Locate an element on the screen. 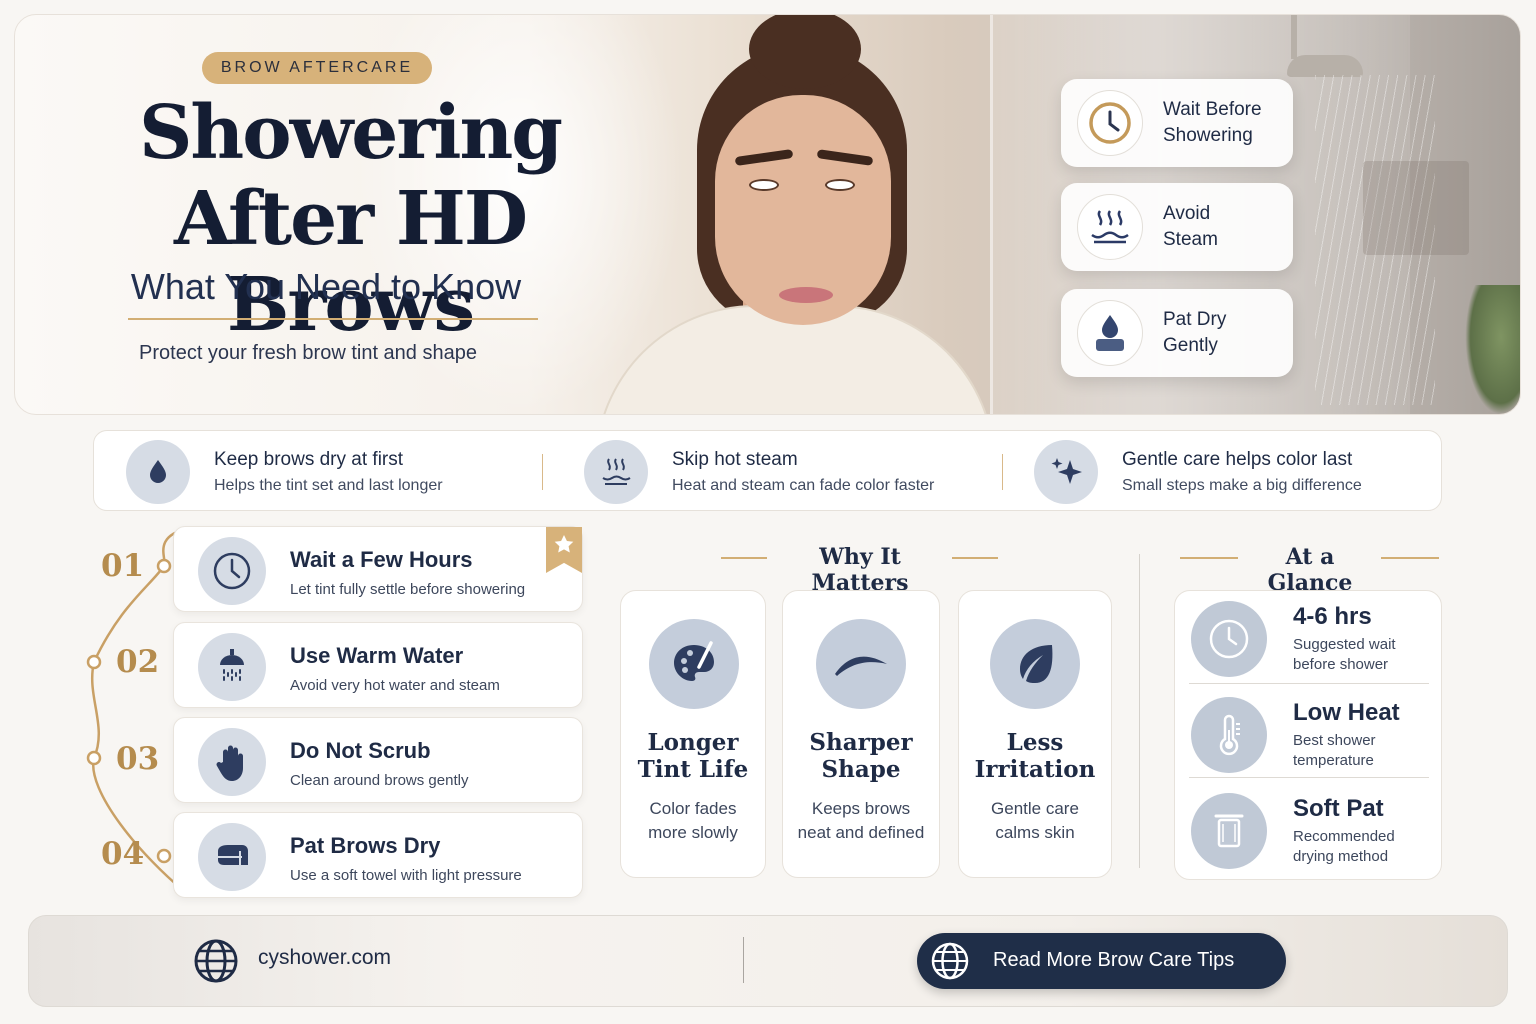 The height and width of the screenshot is (1024, 1536). why-card-tint-life: Longer Tint Life Color fades more slowly is located at coordinates (693, 734).